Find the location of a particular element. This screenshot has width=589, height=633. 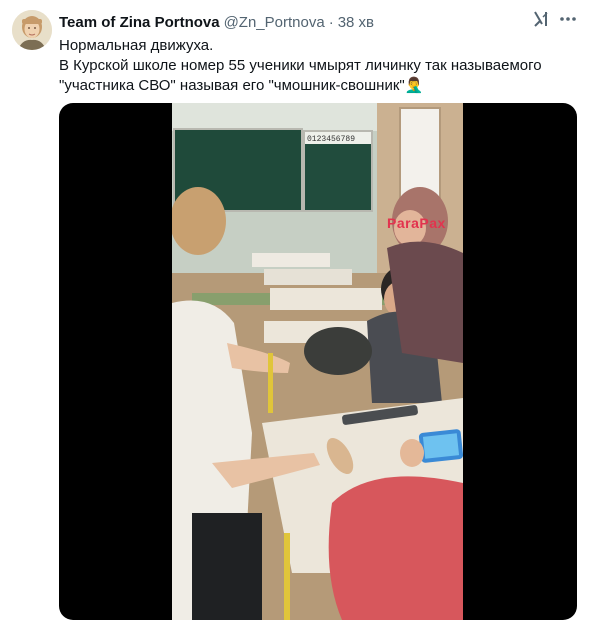

tweet-text-line: Нормальная движуха. is located at coordinates (136, 45).